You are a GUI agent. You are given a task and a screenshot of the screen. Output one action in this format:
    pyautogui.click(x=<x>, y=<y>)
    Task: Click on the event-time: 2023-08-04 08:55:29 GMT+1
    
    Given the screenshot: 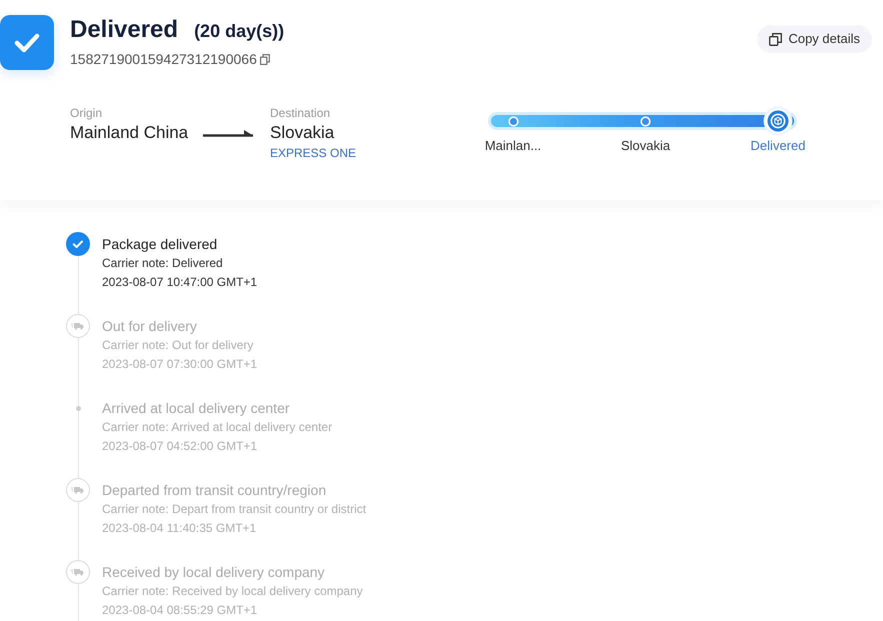 What is the action you would take?
    pyautogui.click(x=180, y=610)
    